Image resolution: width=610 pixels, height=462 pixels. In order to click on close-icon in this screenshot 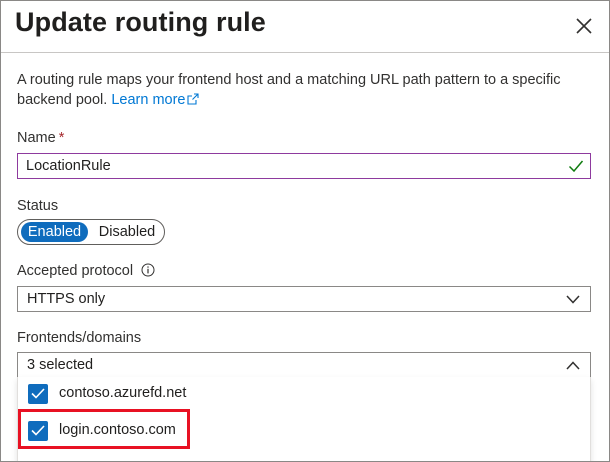, I will do `click(584, 26)`.